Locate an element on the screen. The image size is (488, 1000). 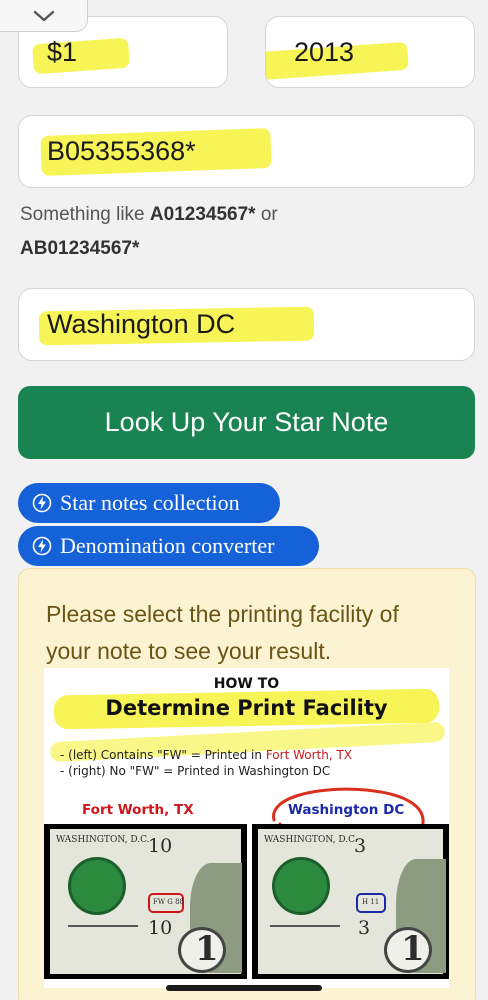
printing-facility-select: Washington DC is located at coordinates (246, 324).